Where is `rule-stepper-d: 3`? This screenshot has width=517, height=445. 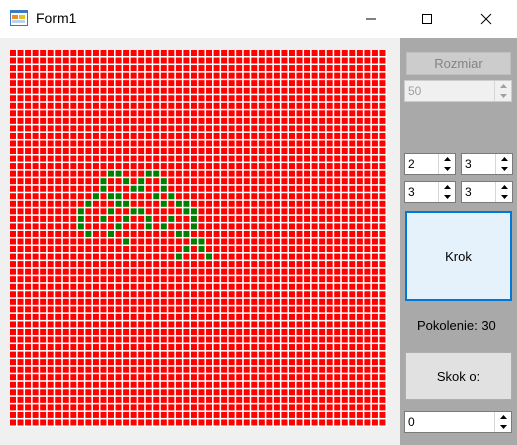 rule-stepper-d: 3 is located at coordinates (487, 192).